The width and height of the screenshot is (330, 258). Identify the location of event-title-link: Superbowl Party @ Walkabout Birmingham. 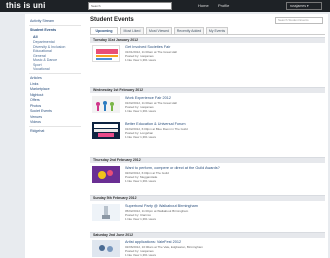
(161, 206).